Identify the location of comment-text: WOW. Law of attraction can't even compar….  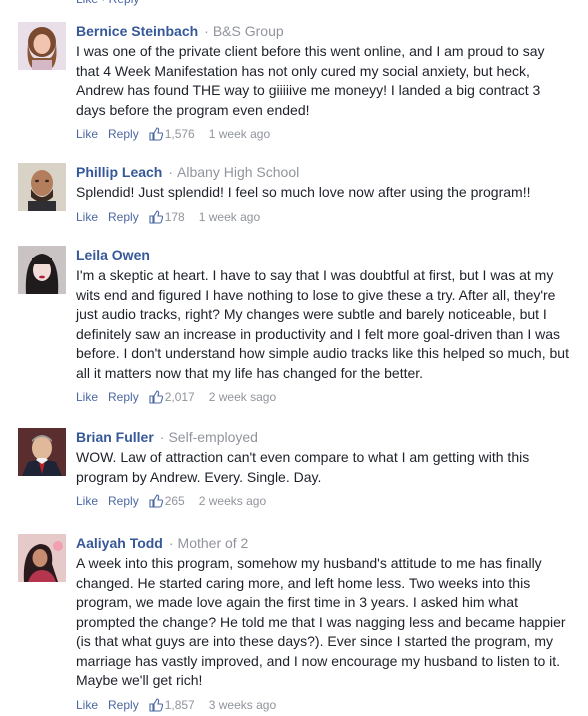
(303, 467).